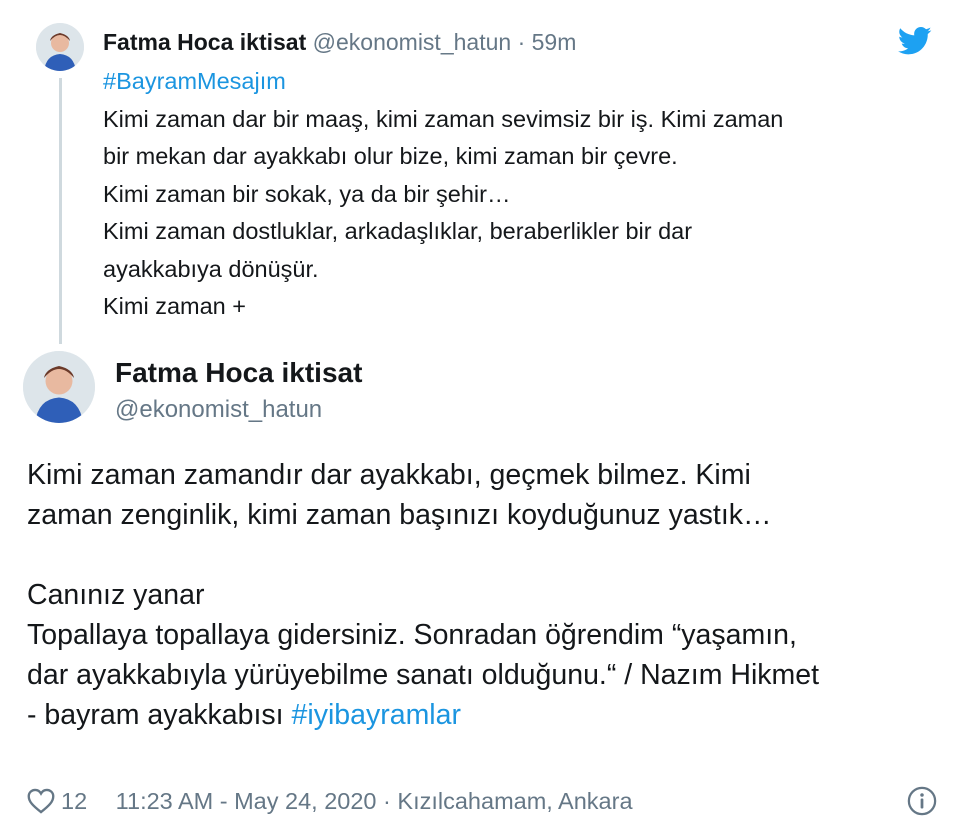 This screenshot has height=840, width=956. Describe the element at coordinates (74, 801) in the screenshot. I see `like-count: 12` at that location.